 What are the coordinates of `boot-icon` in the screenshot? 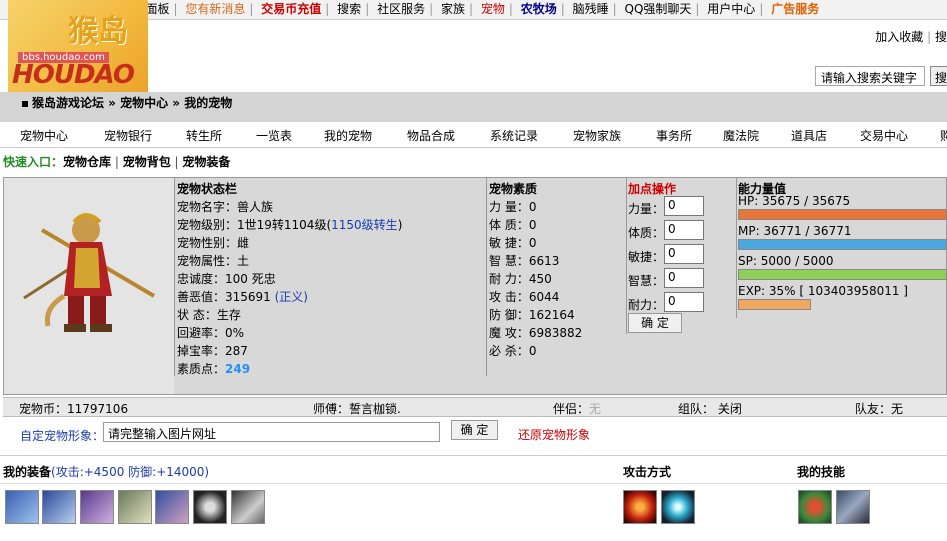 It's located at (97, 507).